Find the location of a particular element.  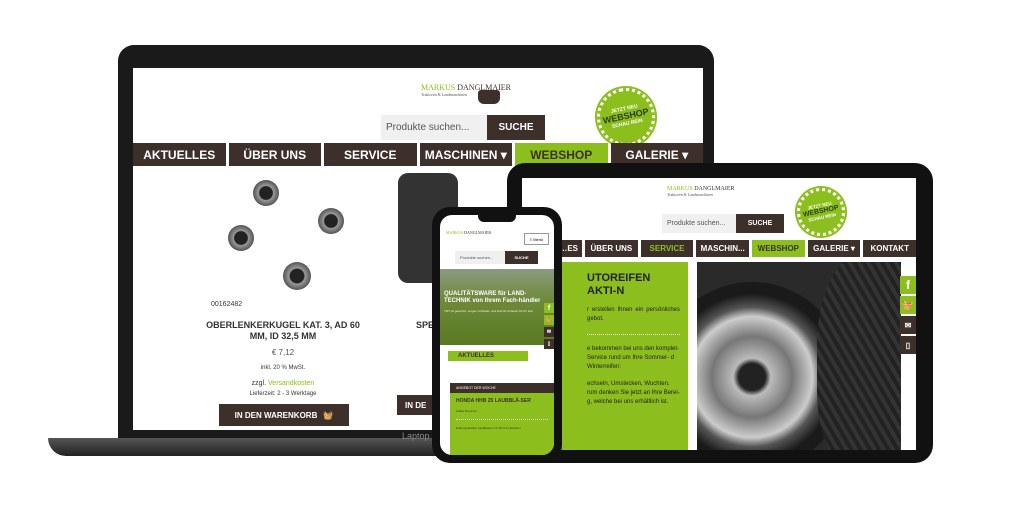

product-shipping: zzgl. Versandkosten is located at coordinates (283, 383).